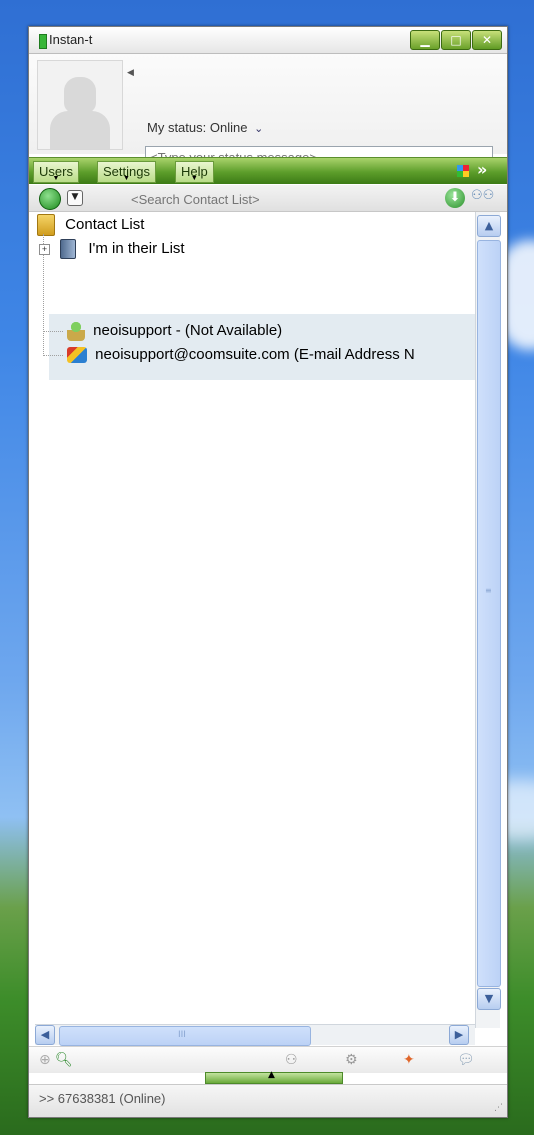 The image size is (534, 1135). I want to click on search-input, so click(261, 199).